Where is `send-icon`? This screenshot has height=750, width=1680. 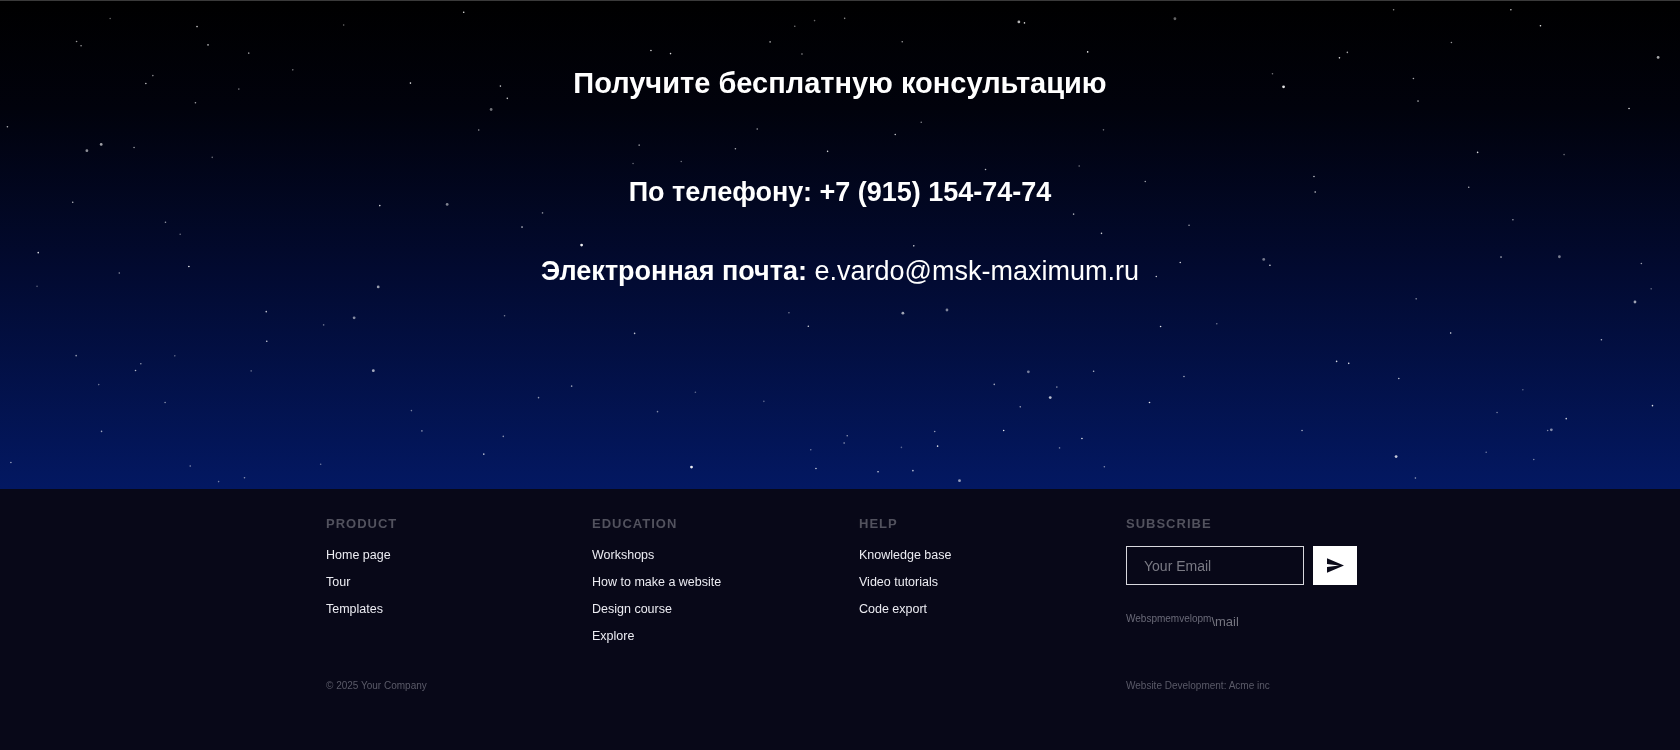 send-icon is located at coordinates (1335, 565).